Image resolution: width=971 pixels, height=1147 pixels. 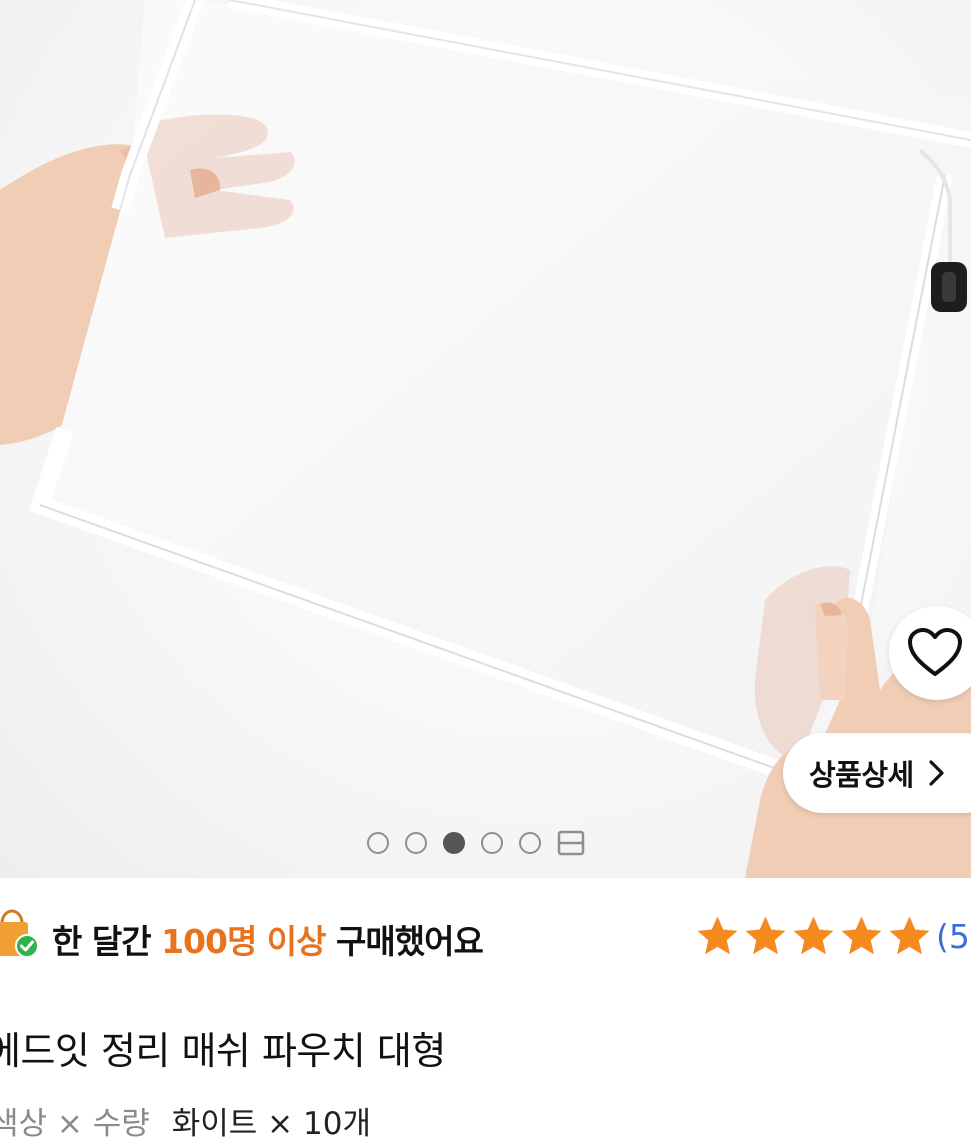 What do you see at coordinates (571, 843) in the screenshot?
I see `gallery-grid-icon` at bounding box center [571, 843].